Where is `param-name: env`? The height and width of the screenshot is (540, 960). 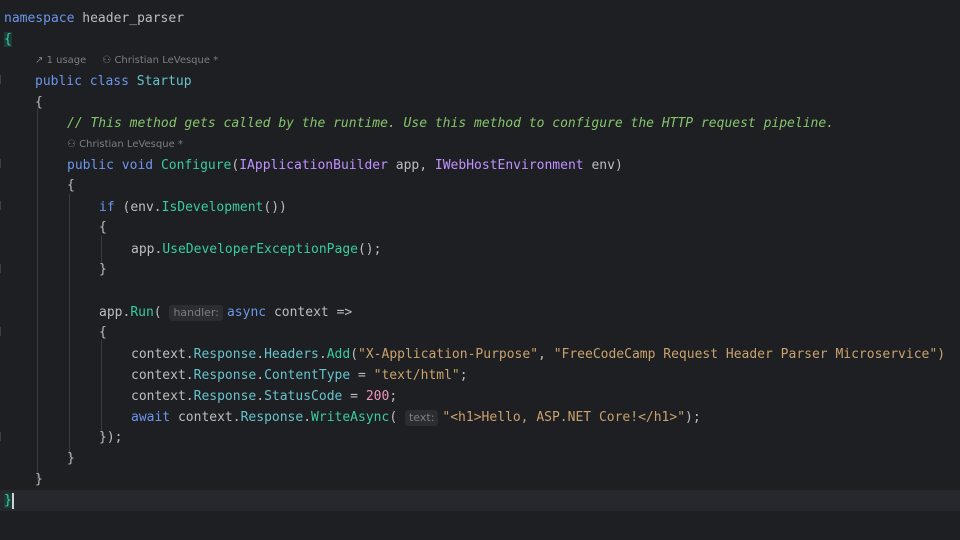 param-name: env is located at coordinates (603, 165).